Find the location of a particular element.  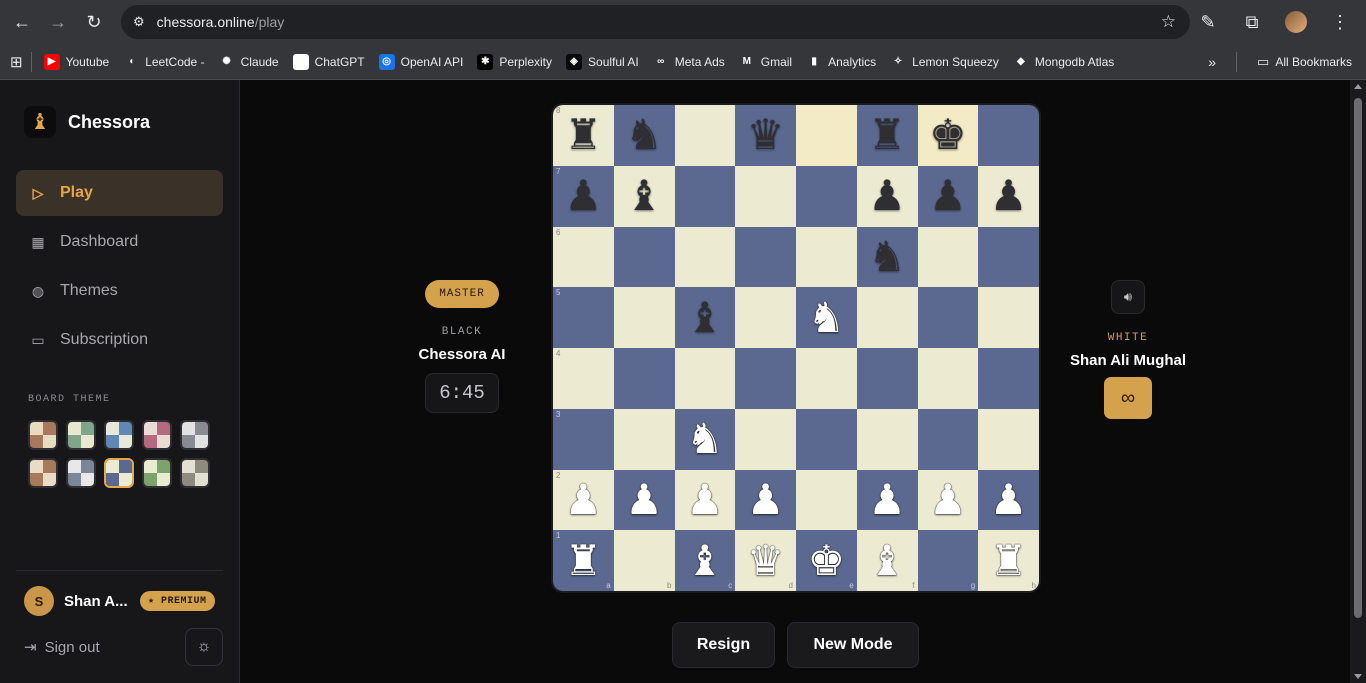

square-c8 is located at coordinates (705, 135).